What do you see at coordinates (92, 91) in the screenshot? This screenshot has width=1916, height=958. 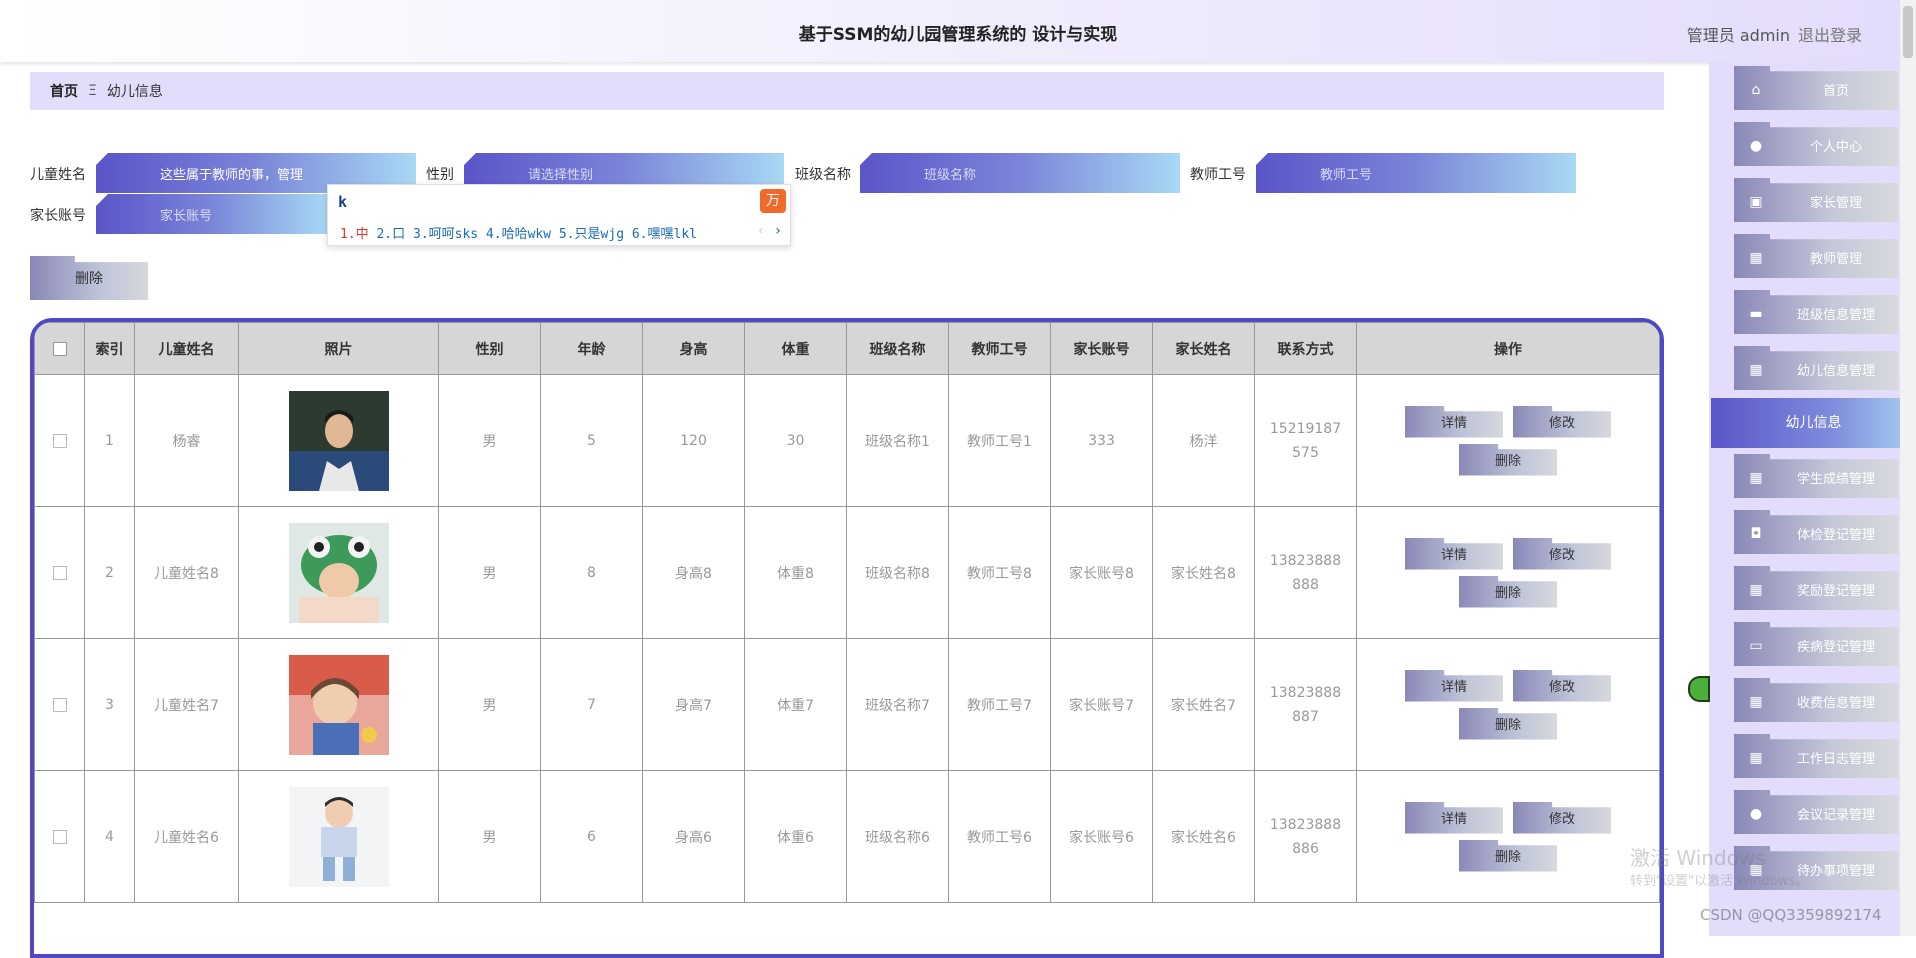 I see `breadcrumb-separator: Ξ` at bounding box center [92, 91].